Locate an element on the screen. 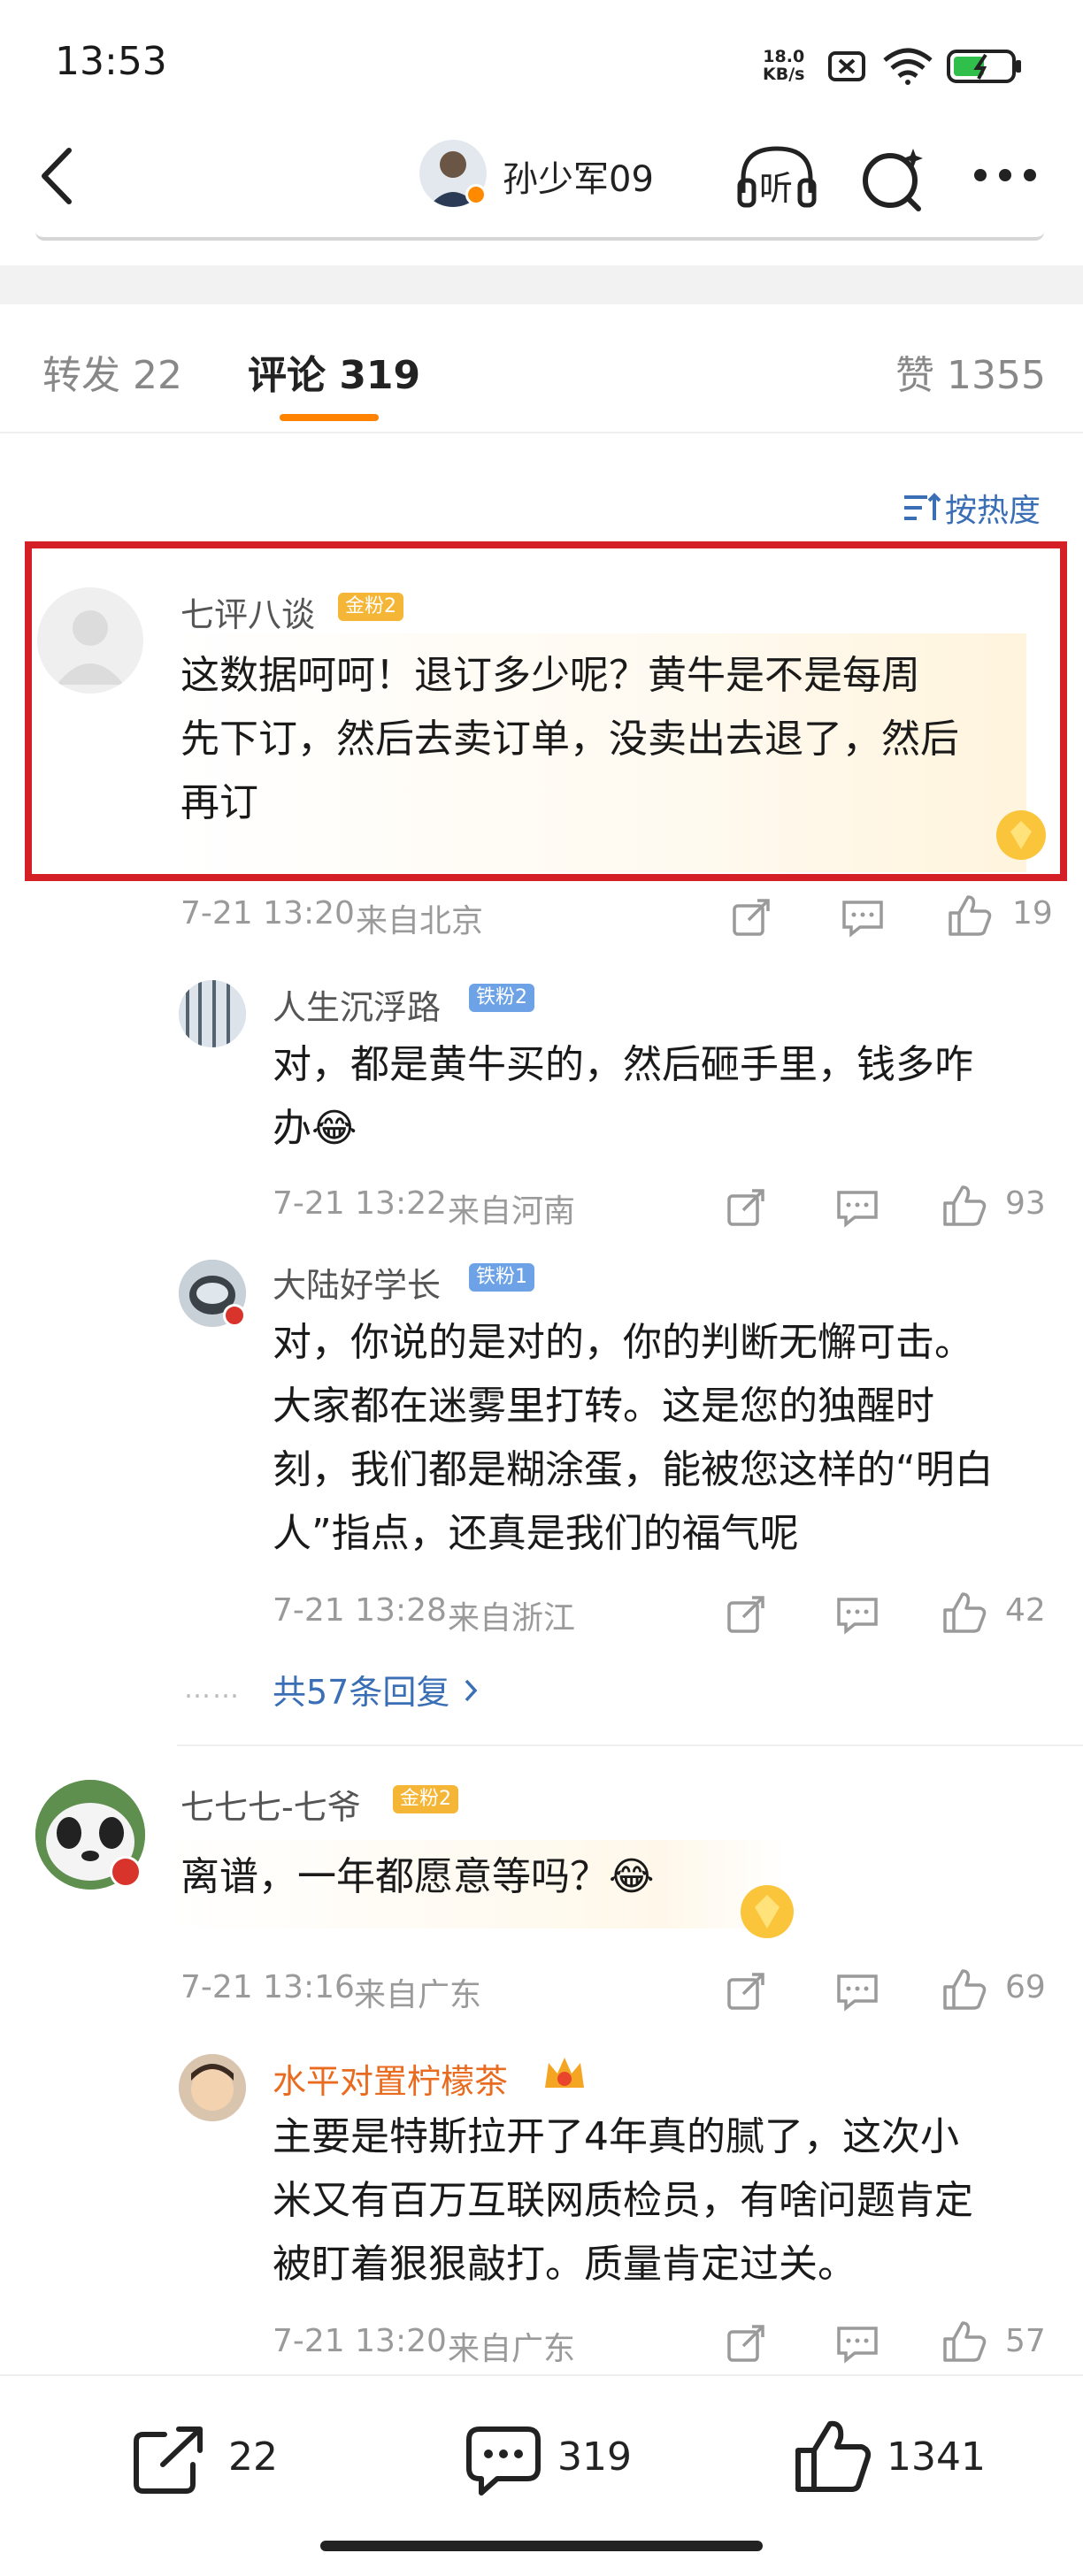 The height and width of the screenshot is (2576, 1083). reply-author-name: 大陆好学长 is located at coordinates (357, 1282).